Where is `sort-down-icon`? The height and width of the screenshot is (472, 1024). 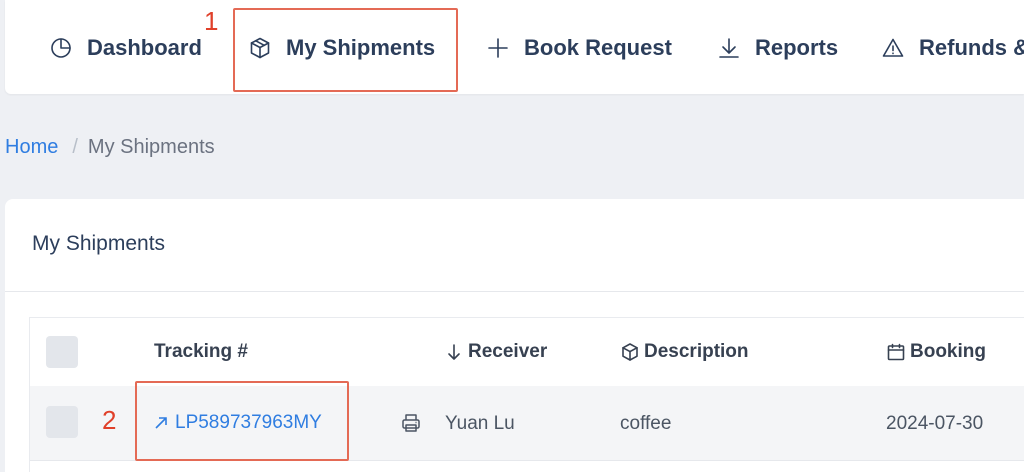
sort-down-icon is located at coordinates (454, 352).